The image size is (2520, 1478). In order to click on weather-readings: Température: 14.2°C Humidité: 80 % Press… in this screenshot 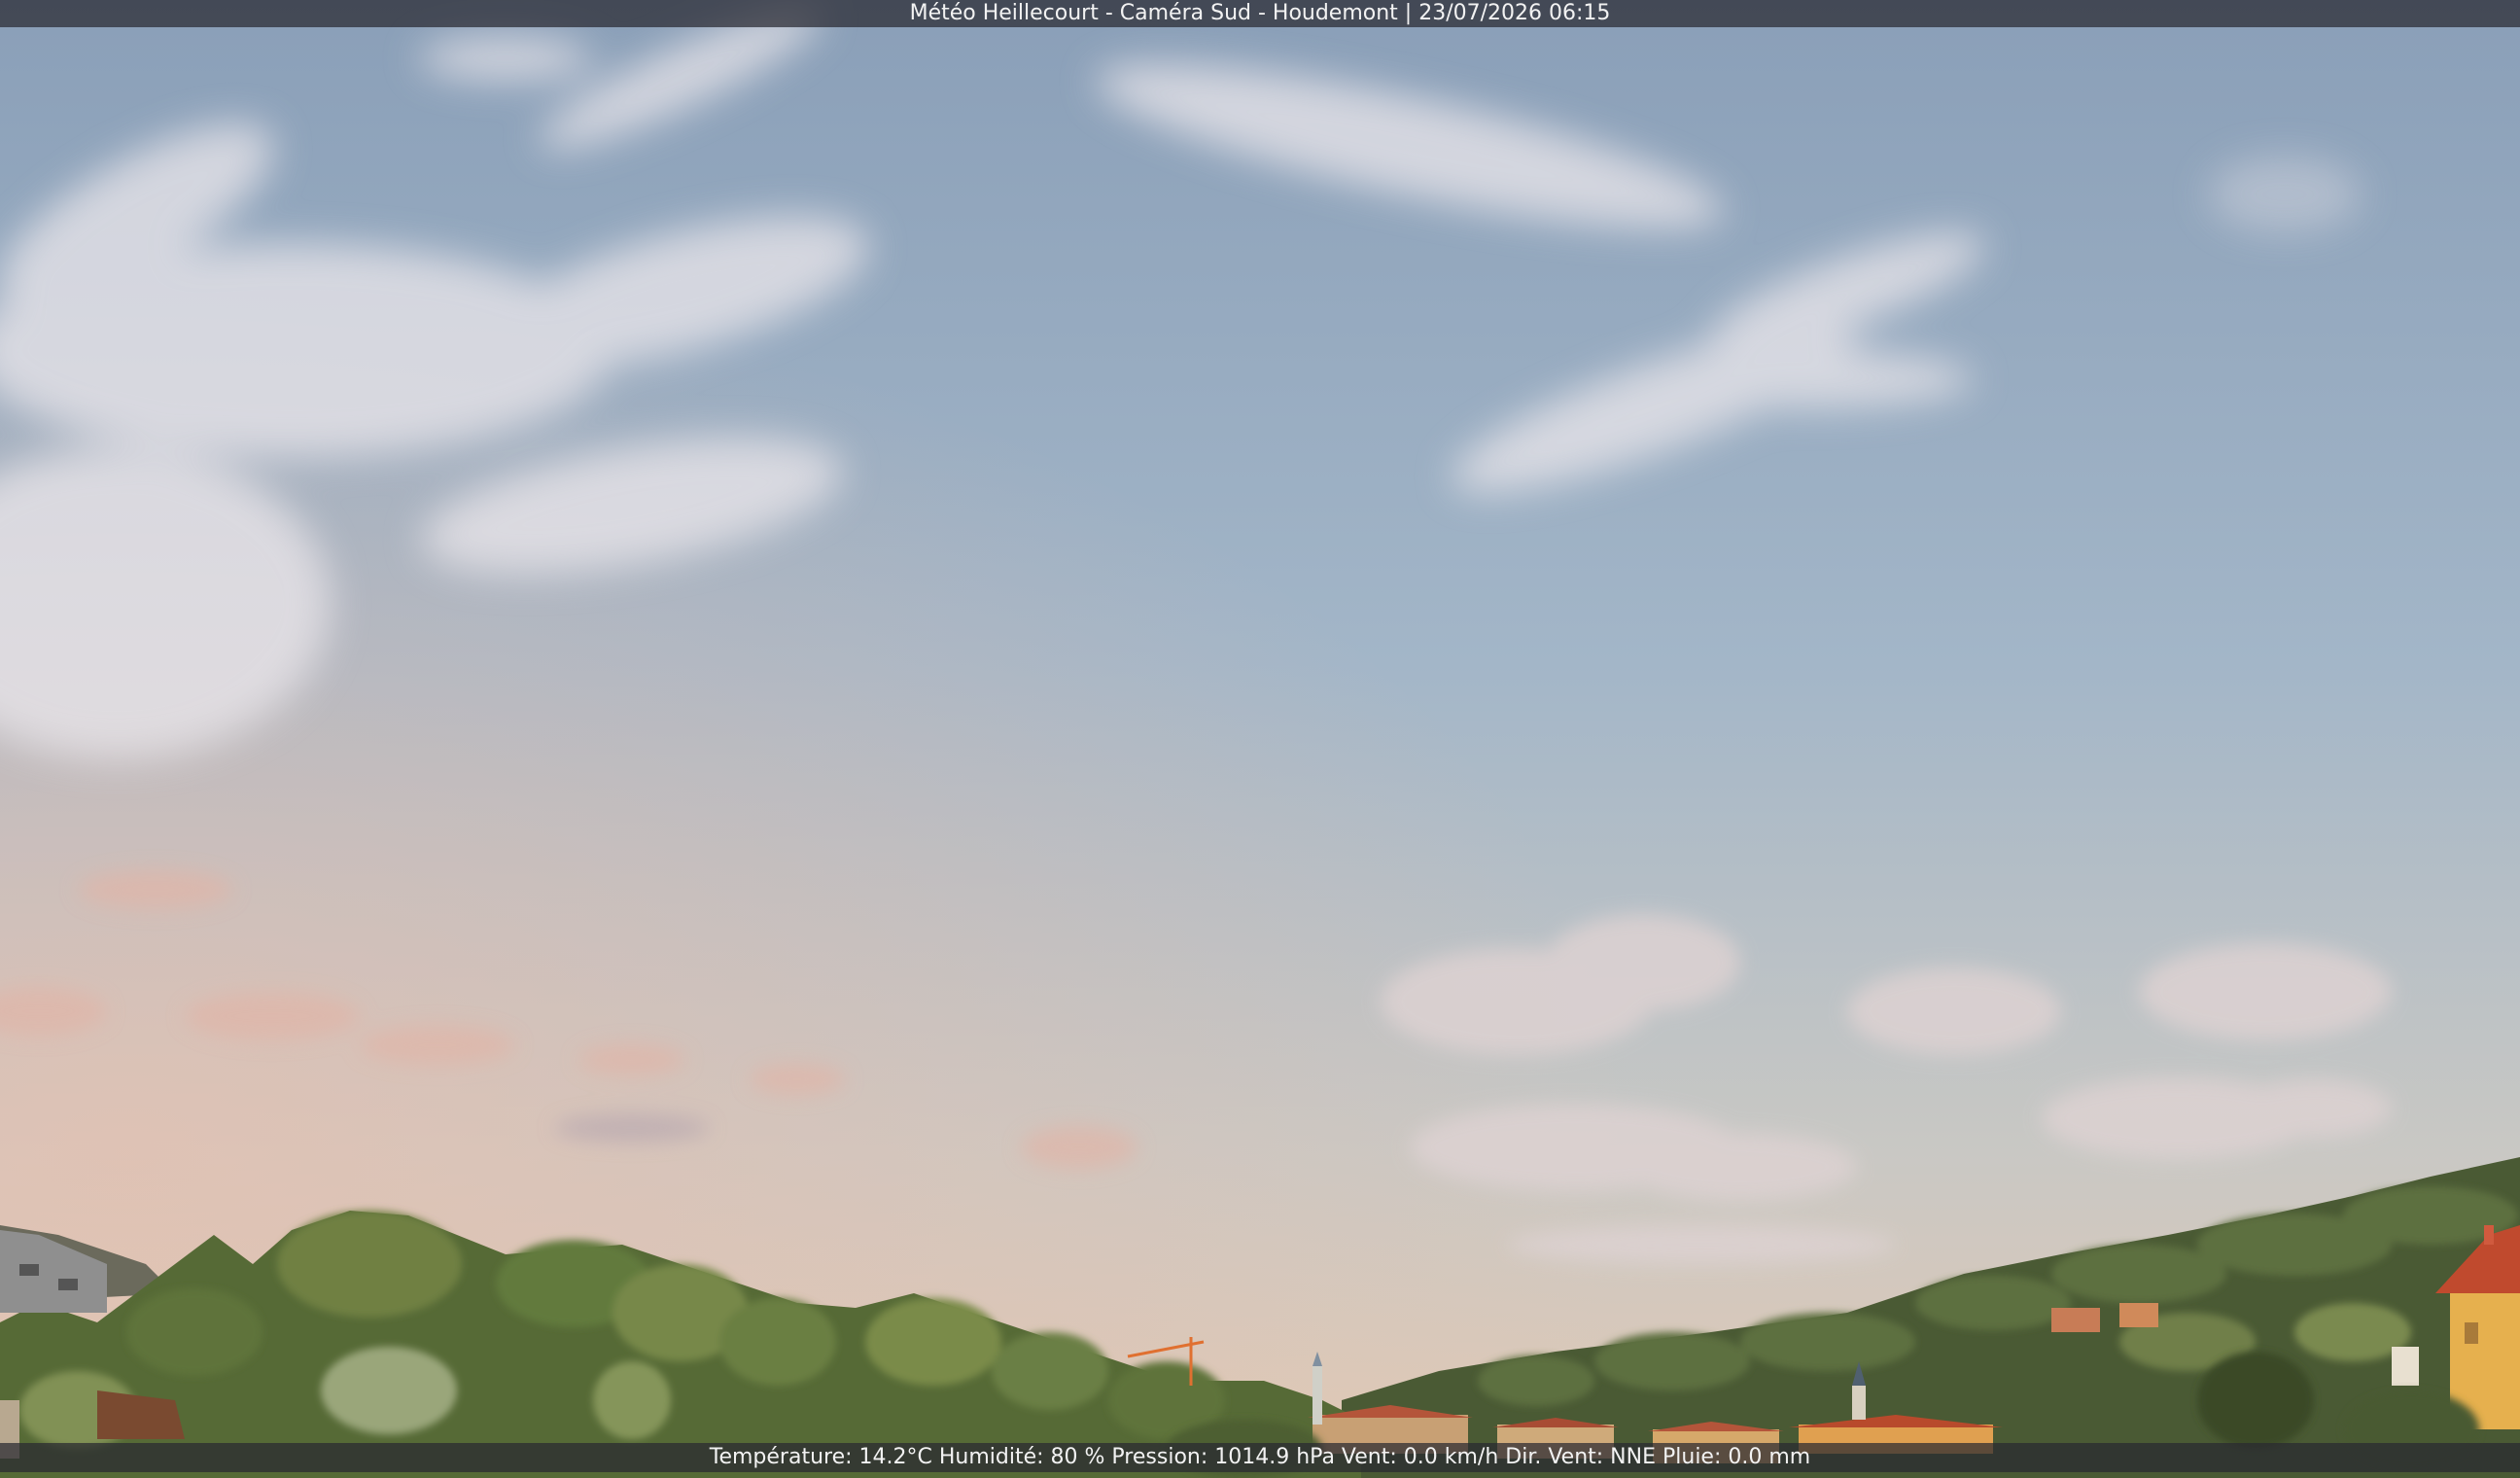, I will do `click(1260, 1457)`.